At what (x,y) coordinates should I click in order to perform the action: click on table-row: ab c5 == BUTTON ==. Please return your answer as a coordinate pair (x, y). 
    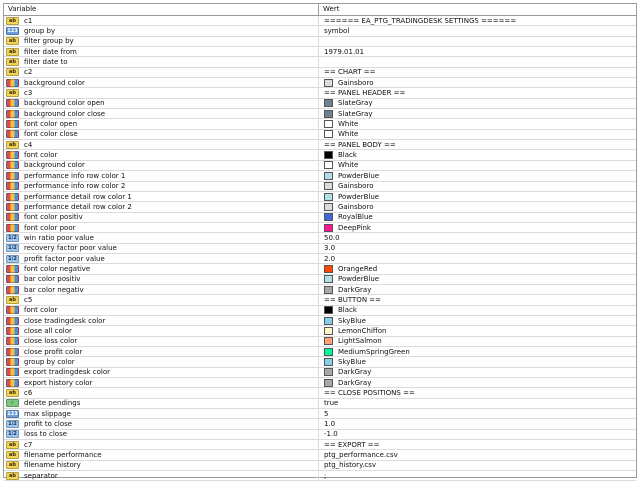
    Looking at the image, I should click on (320, 300).